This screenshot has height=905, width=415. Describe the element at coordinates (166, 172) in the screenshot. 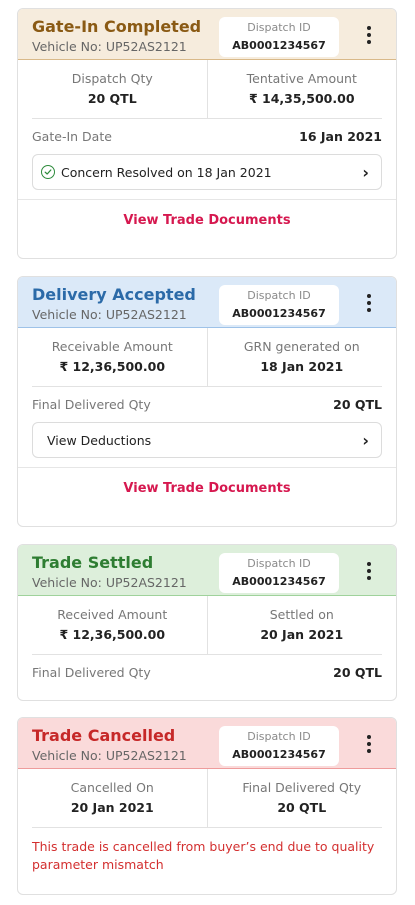

I see `pill-label: Concern Resolved on 18 Jan 2021` at that location.